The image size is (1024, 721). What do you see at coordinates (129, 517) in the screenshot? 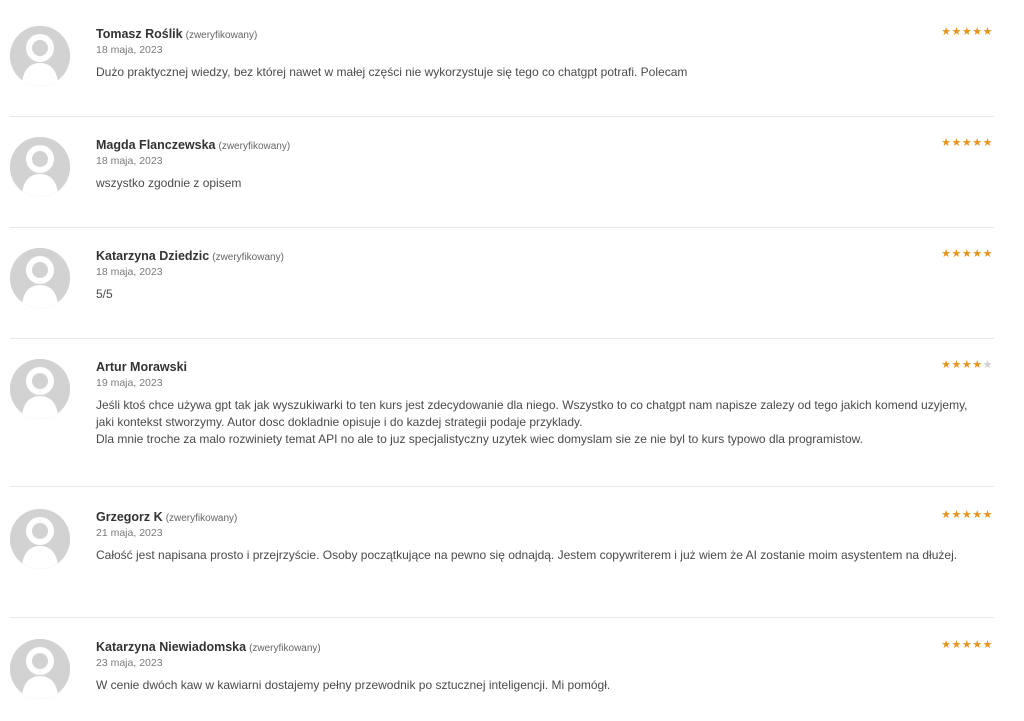
I see `review-author: Grzegorz K` at bounding box center [129, 517].